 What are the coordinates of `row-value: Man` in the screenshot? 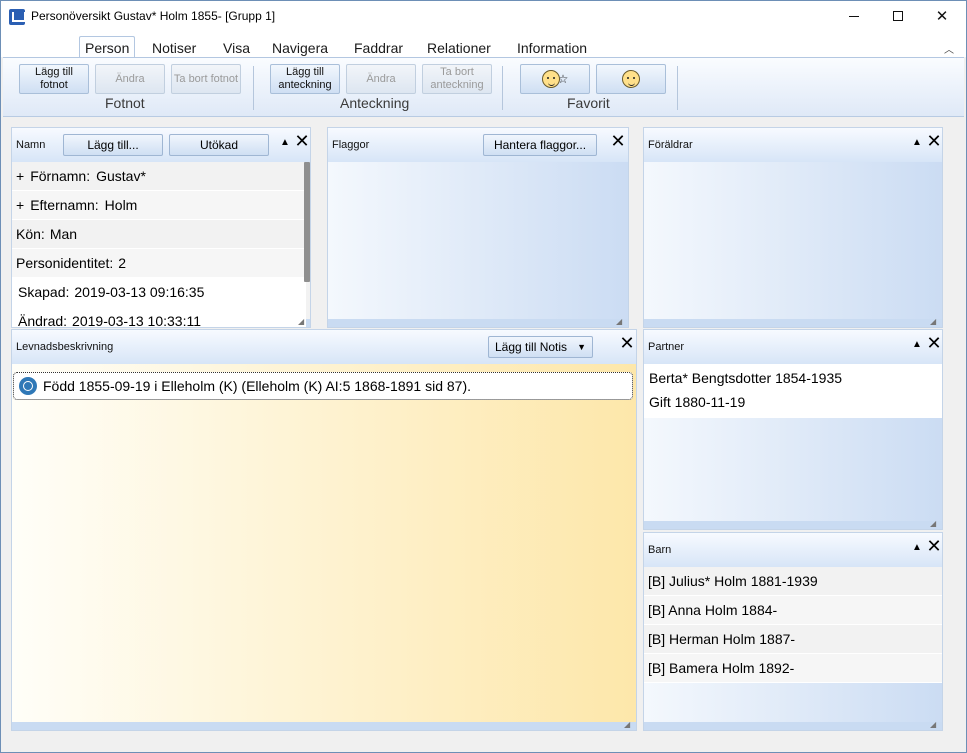 It's located at (63, 234).